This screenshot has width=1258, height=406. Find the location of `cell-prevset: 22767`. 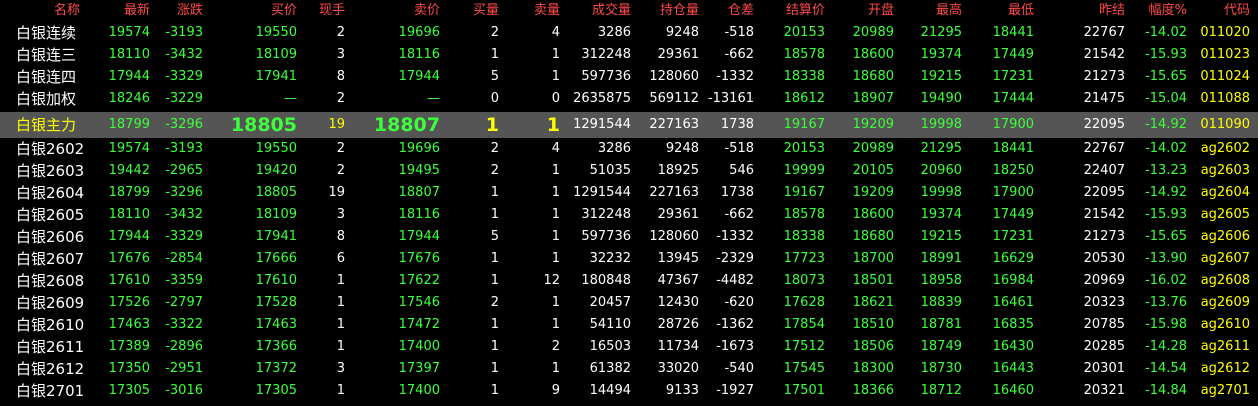

cell-prevset: 22767 is located at coordinates (1104, 32).